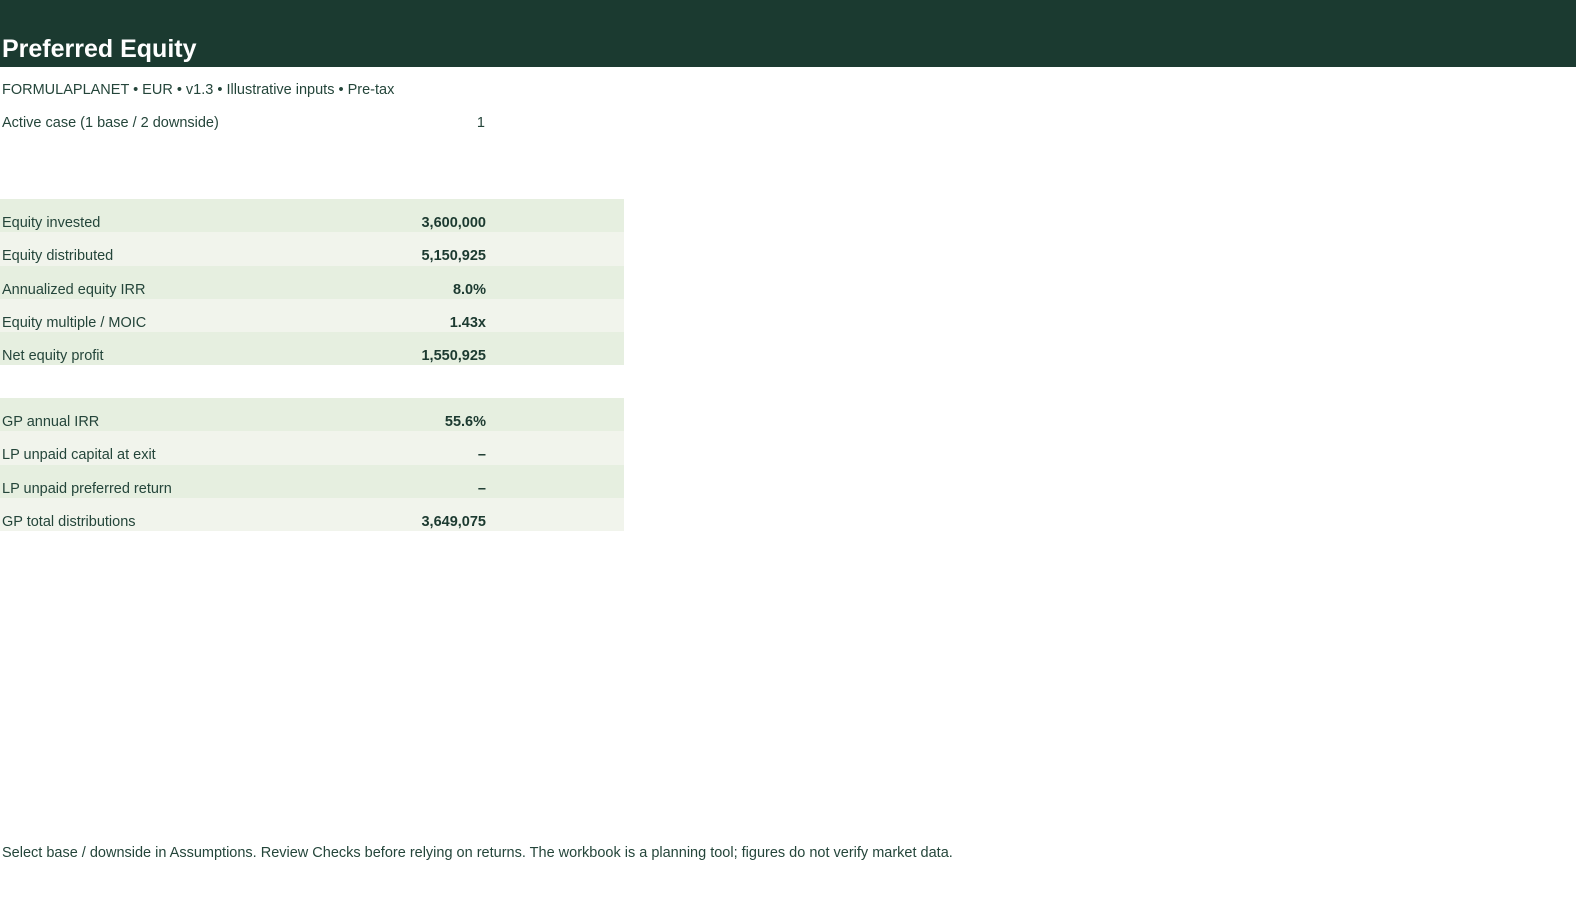  What do you see at coordinates (51, 223) in the screenshot?
I see `row-label: Equity invested` at bounding box center [51, 223].